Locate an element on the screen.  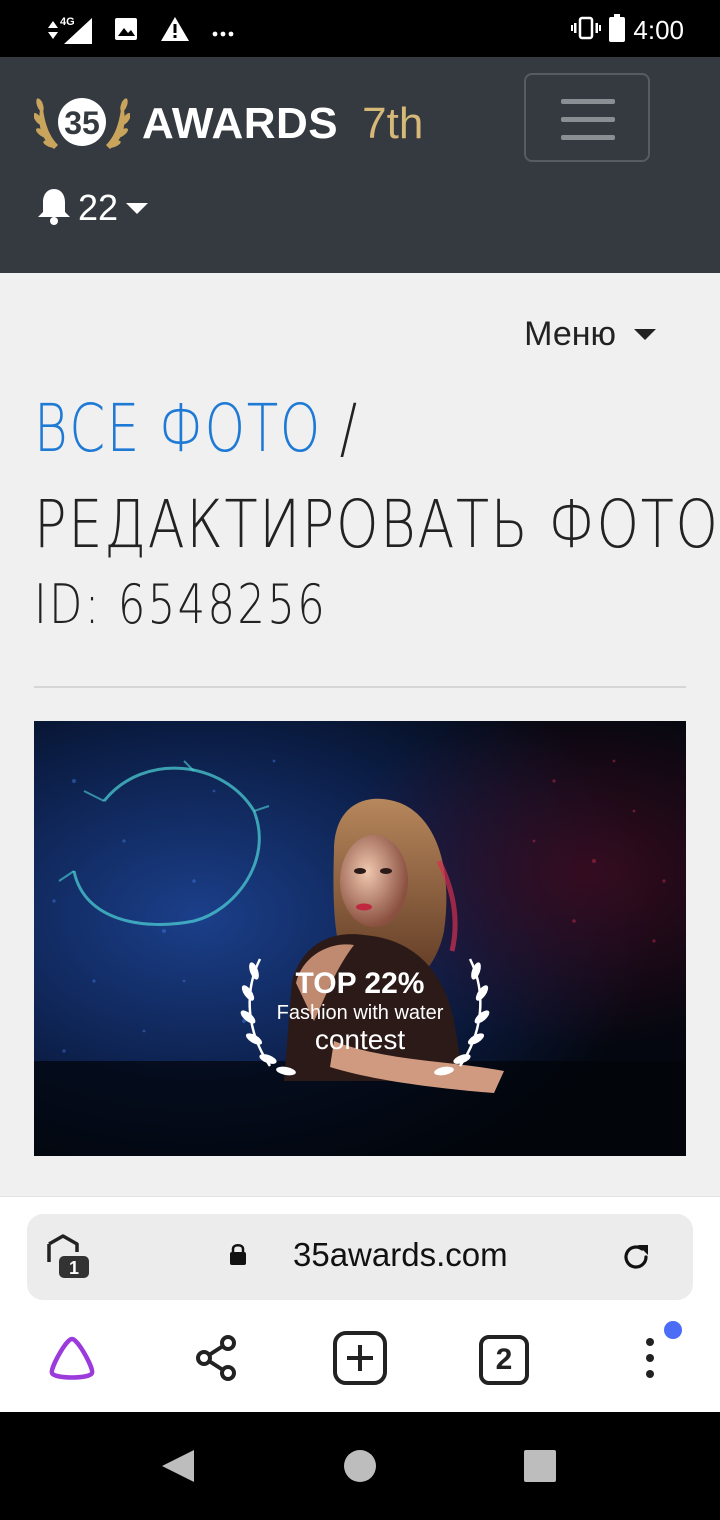
tabs-button: 2 is located at coordinates (504, 1360).